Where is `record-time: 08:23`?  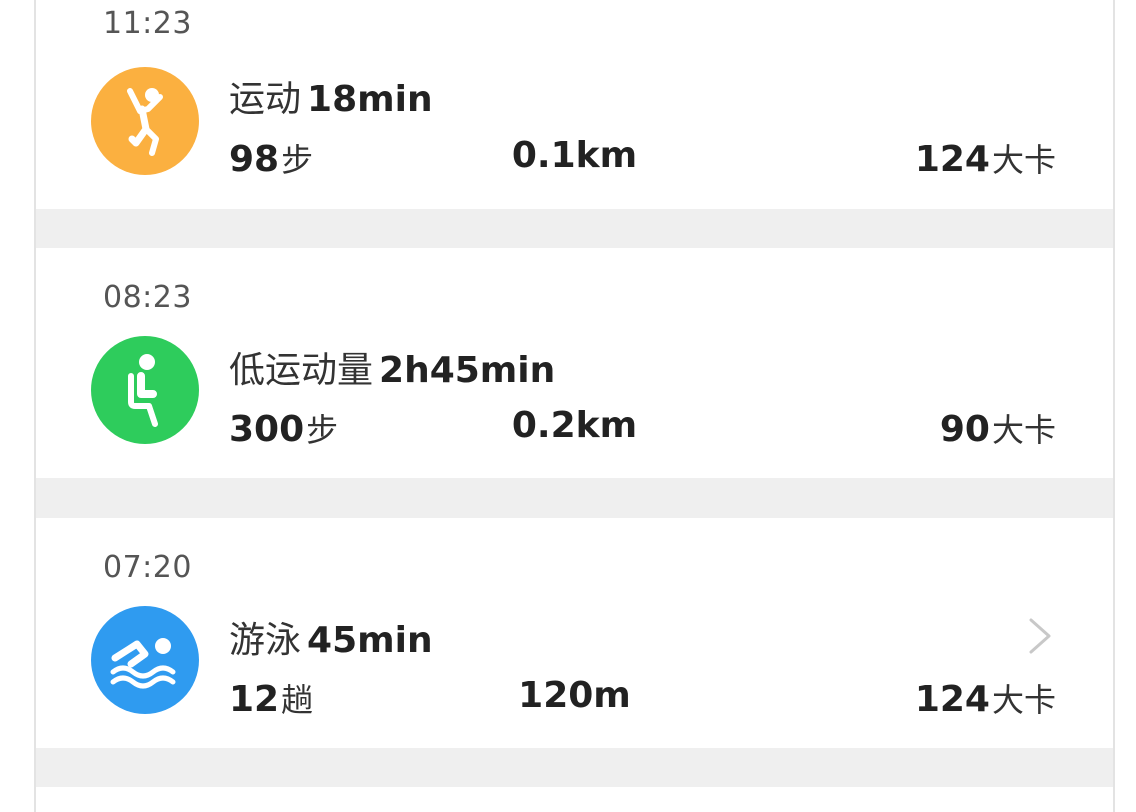 record-time: 08:23 is located at coordinates (147, 297).